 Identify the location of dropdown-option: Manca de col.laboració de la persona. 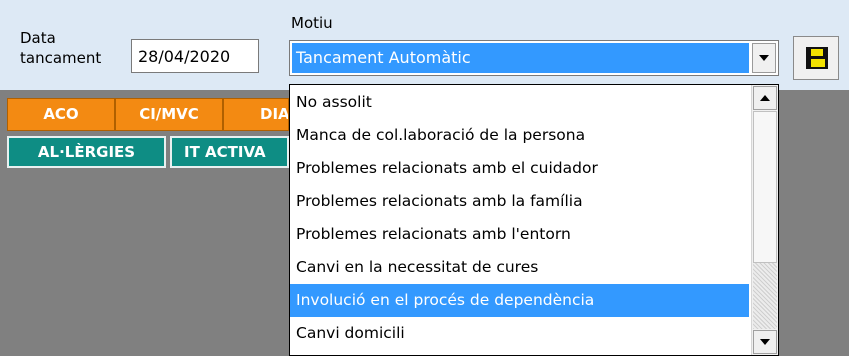
(519, 135).